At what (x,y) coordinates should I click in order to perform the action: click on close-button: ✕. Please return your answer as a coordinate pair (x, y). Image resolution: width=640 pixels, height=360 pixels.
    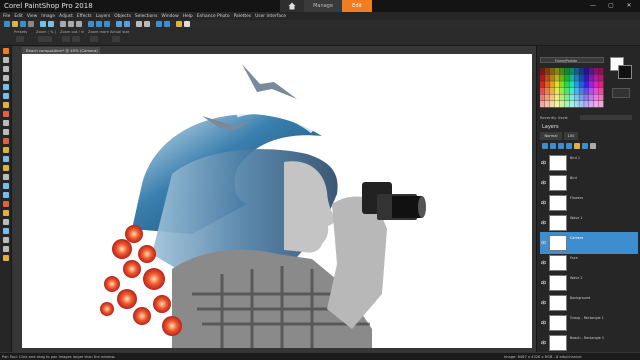
    Looking at the image, I should click on (629, 6).